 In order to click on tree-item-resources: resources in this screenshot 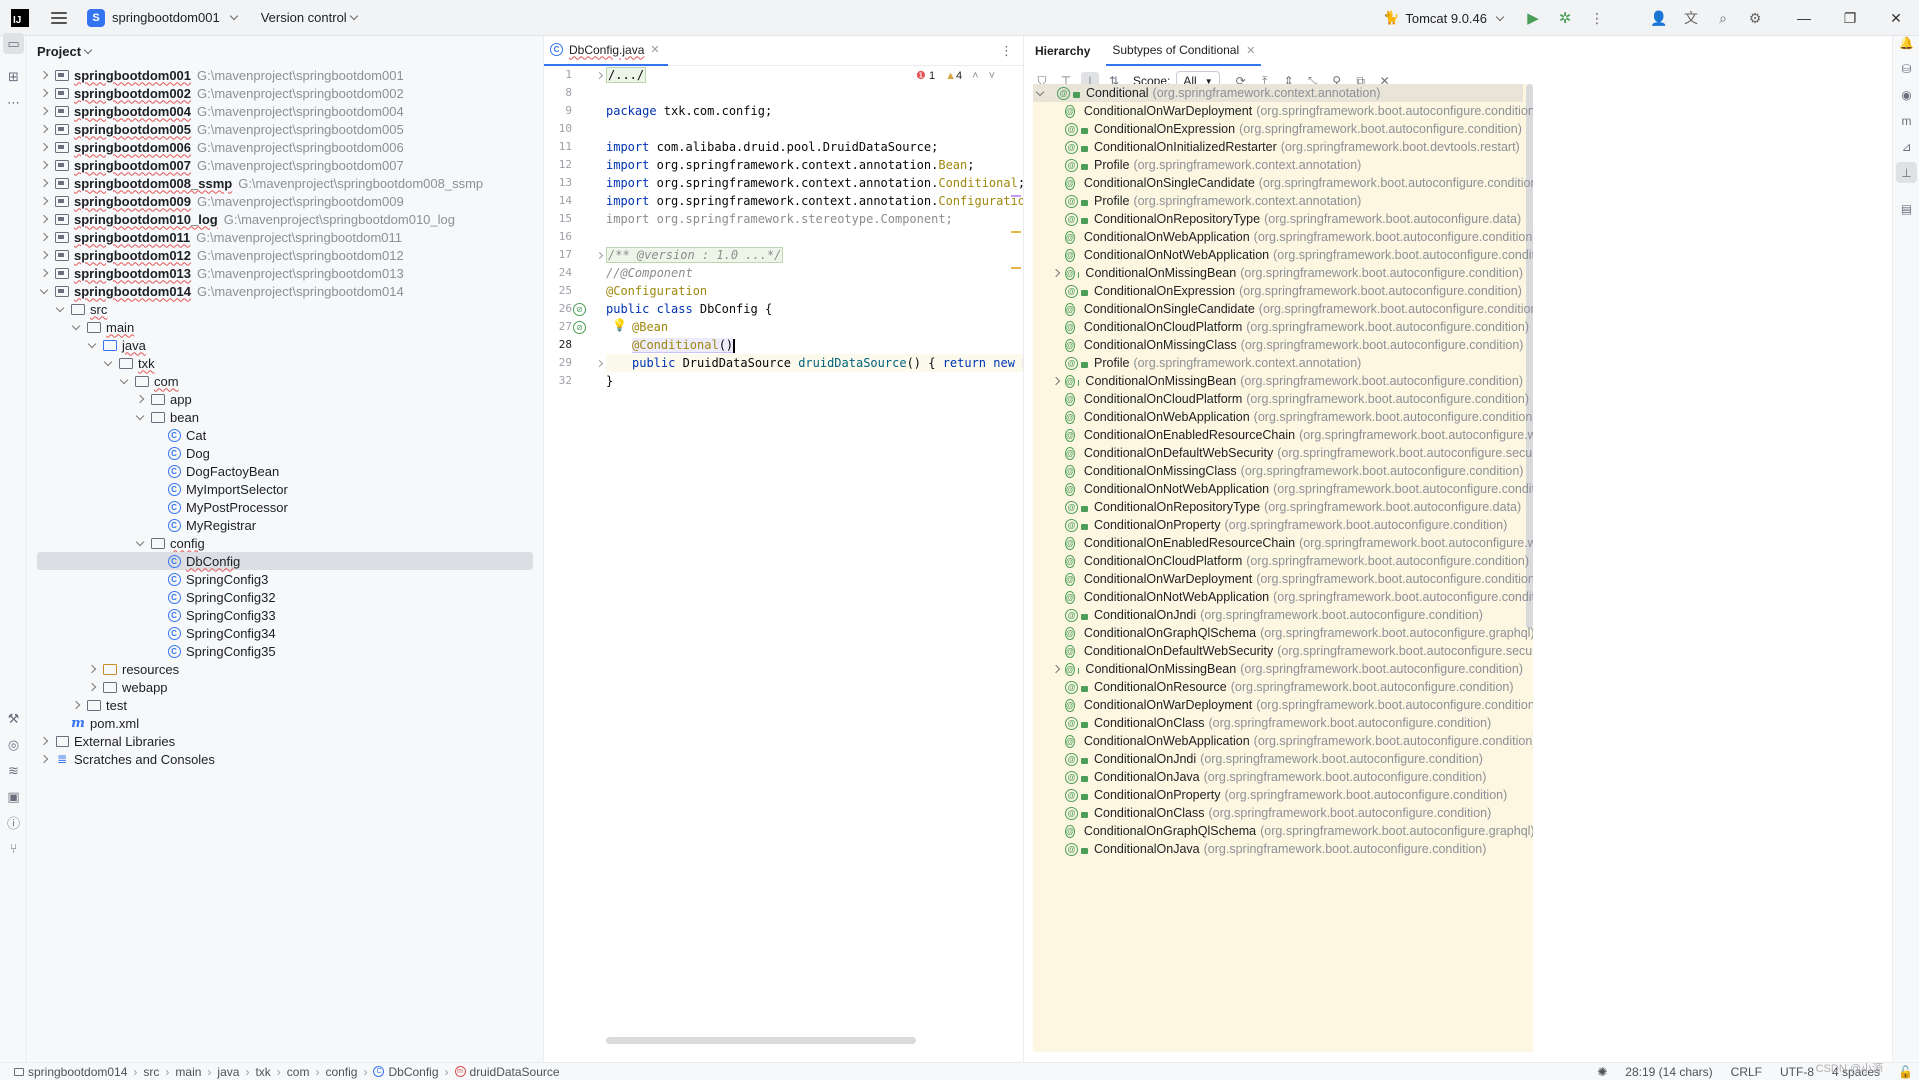, I will do `click(285, 669)`.